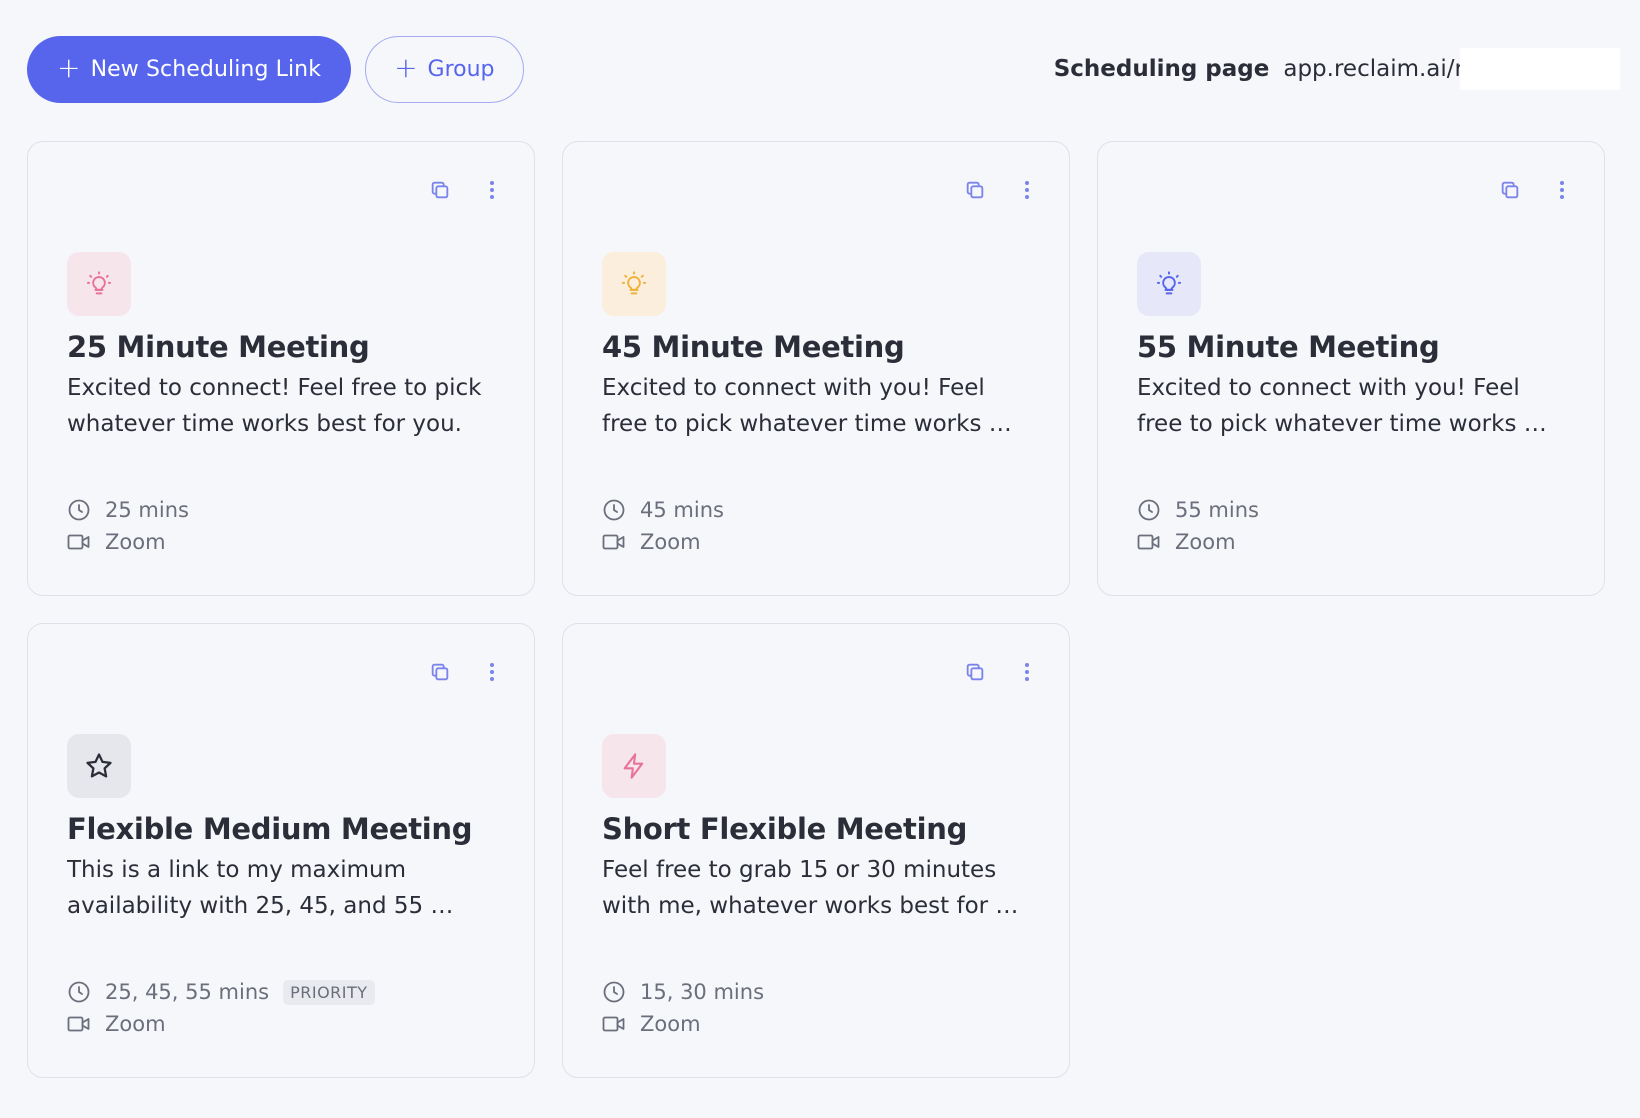 Image resolution: width=1640 pixels, height=1118 pixels. What do you see at coordinates (187, 992) in the screenshot?
I see `duration-text: 25, 45, 55 mins` at bounding box center [187, 992].